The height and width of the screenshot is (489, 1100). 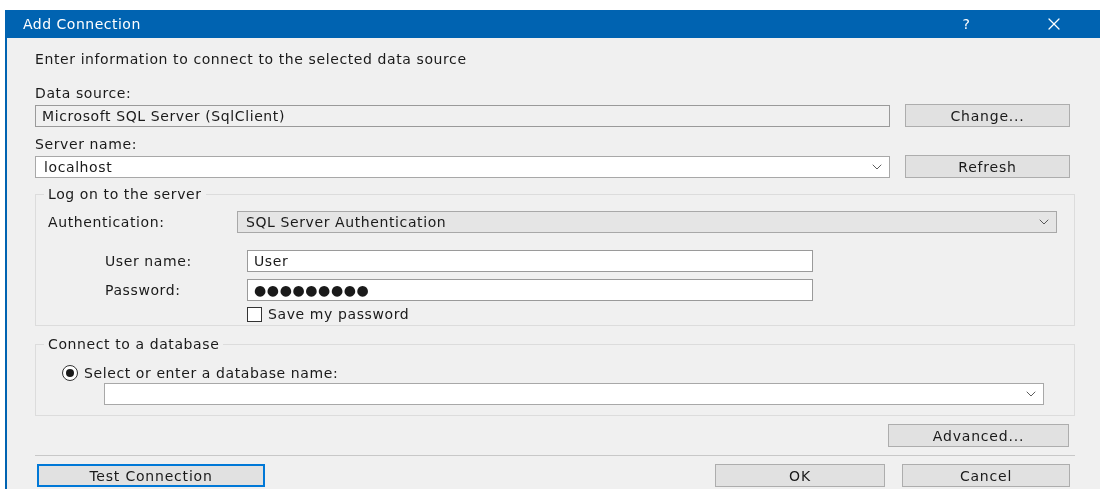 What do you see at coordinates (800, 475) in the screenshot?
I see `button: OK` at bounding box center [800, 475].